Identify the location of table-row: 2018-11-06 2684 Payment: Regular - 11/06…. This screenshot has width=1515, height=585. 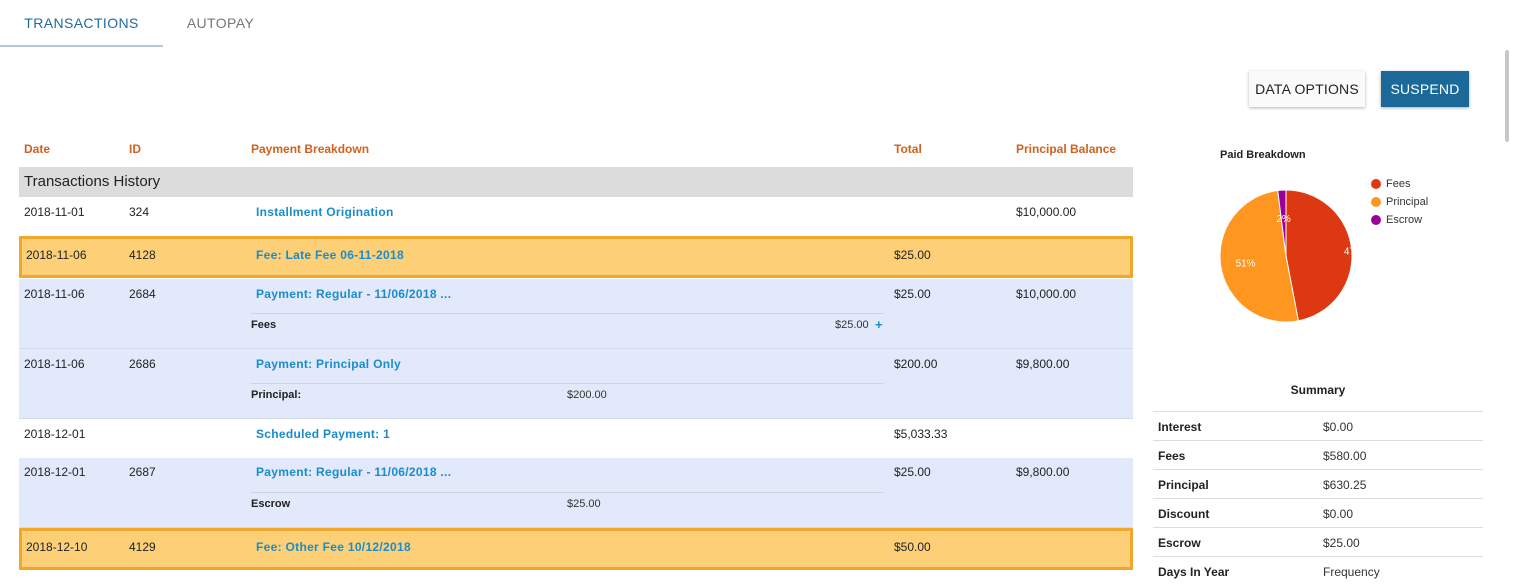
(576, 314).